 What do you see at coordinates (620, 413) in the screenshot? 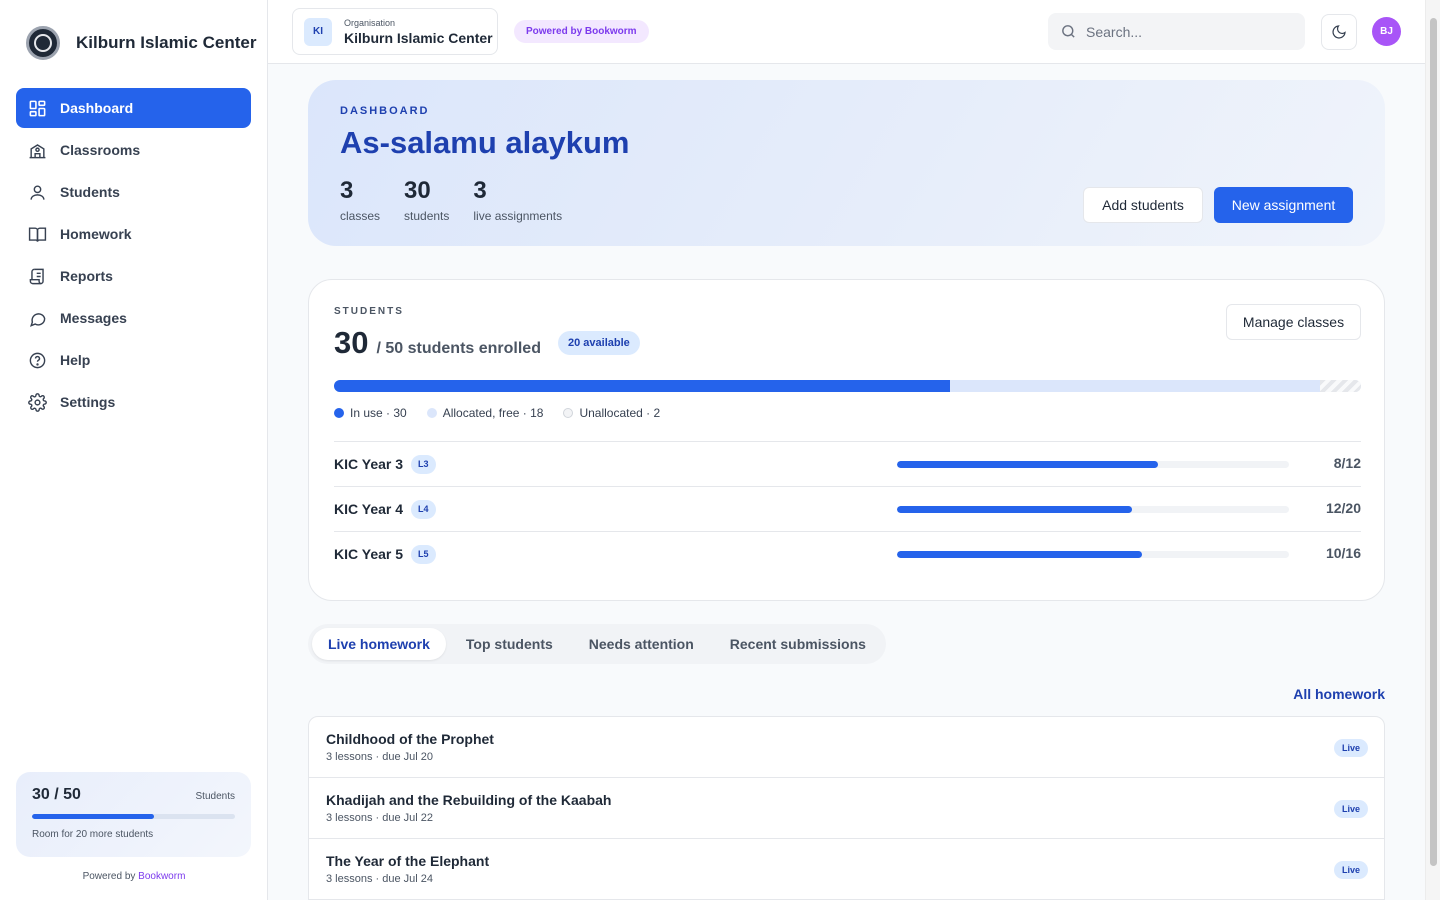
I see `legend-label: Unallocated · 2` at bounding box center [620, 413].